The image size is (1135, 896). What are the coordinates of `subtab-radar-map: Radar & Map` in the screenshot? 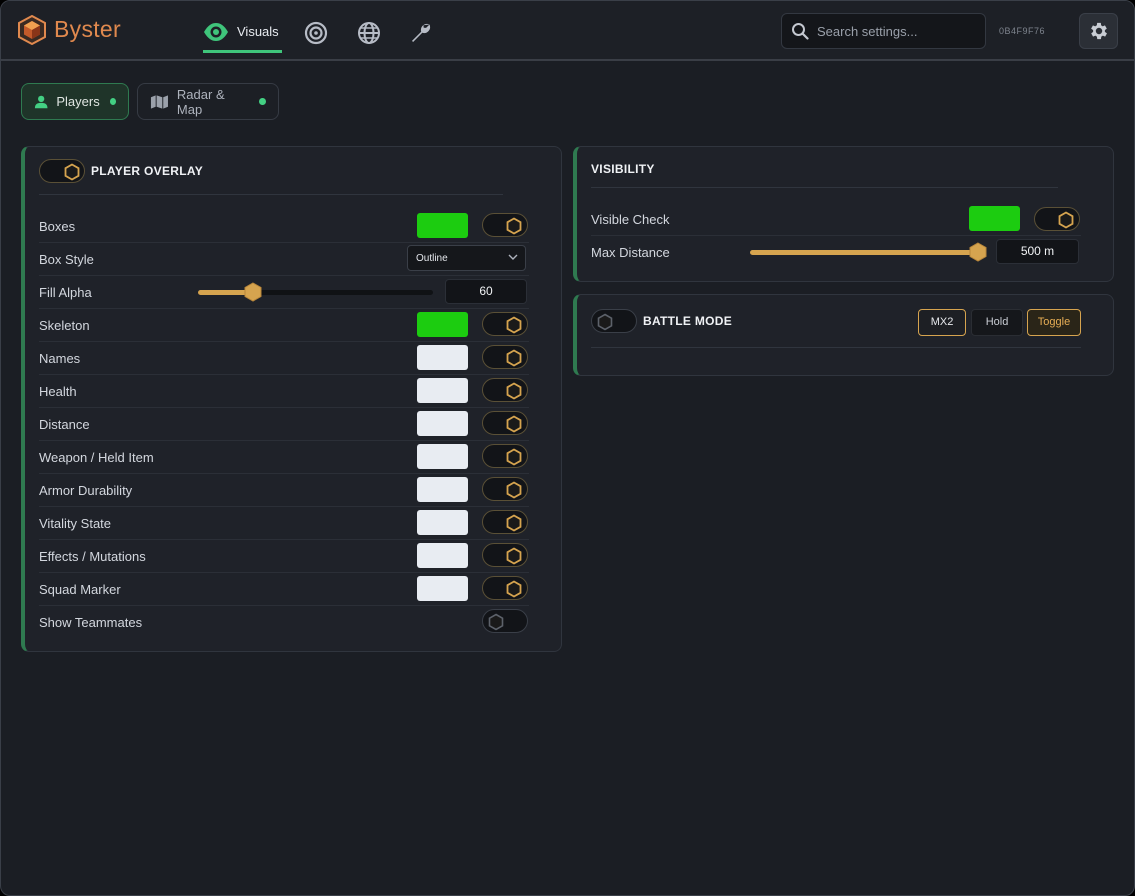 It's located at (208, 101).